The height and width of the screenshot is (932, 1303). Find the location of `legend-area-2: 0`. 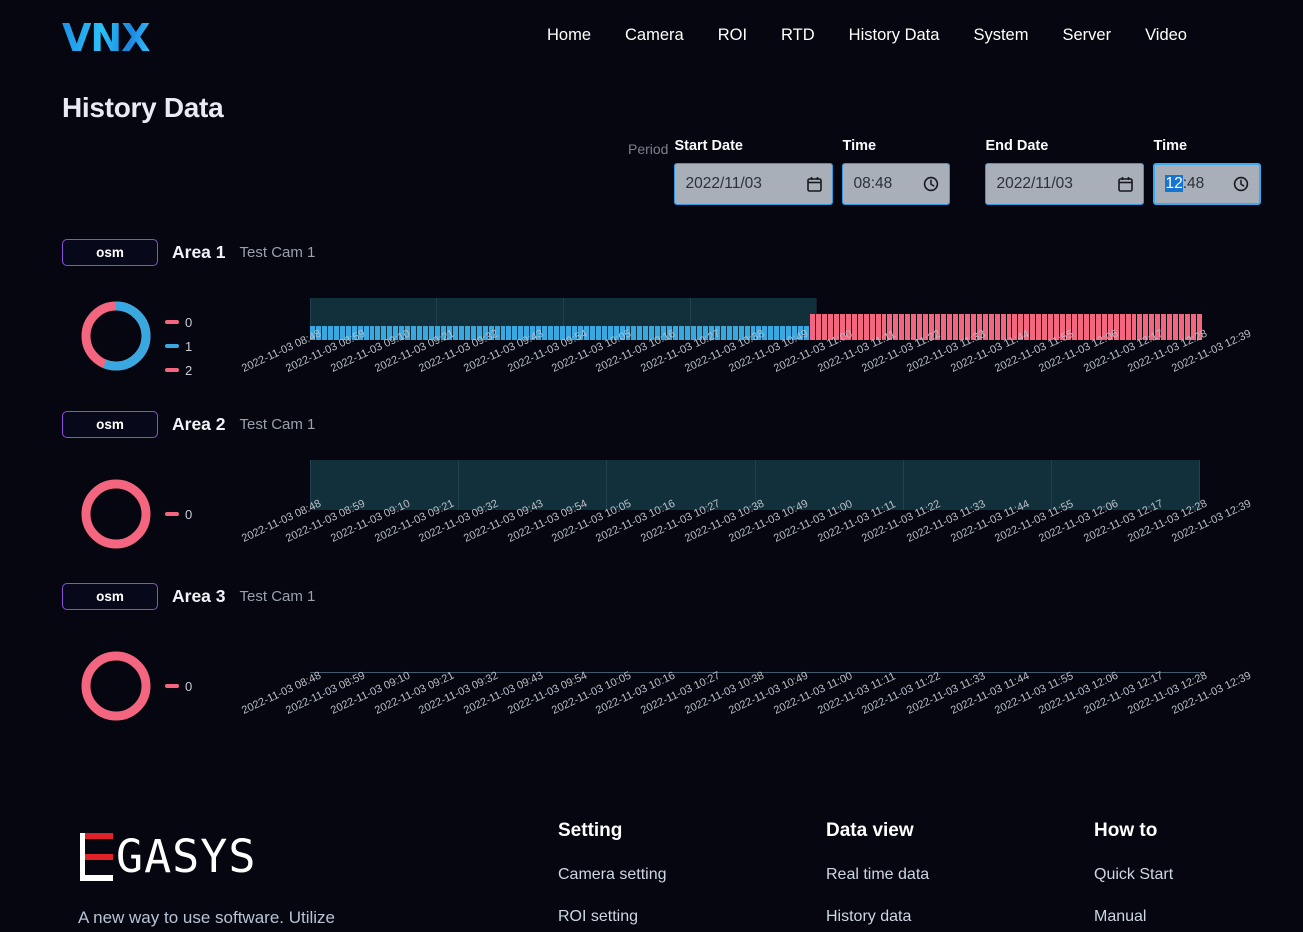

legend-area-2: 0 is located at coordinates (178, 514).